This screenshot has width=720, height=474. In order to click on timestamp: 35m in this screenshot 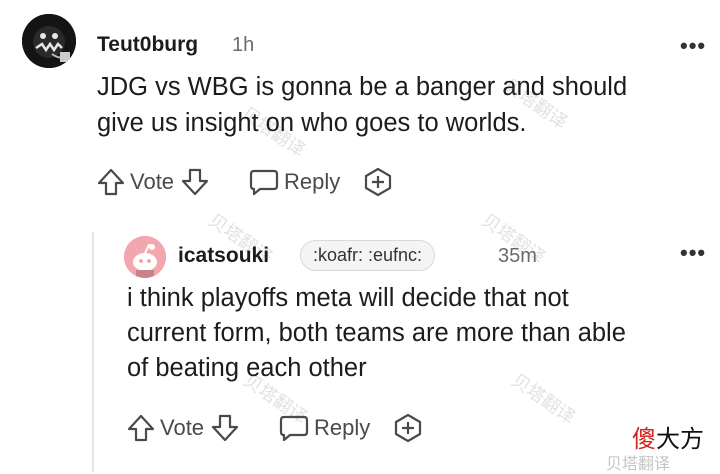, I will do `click(517, 256)`.